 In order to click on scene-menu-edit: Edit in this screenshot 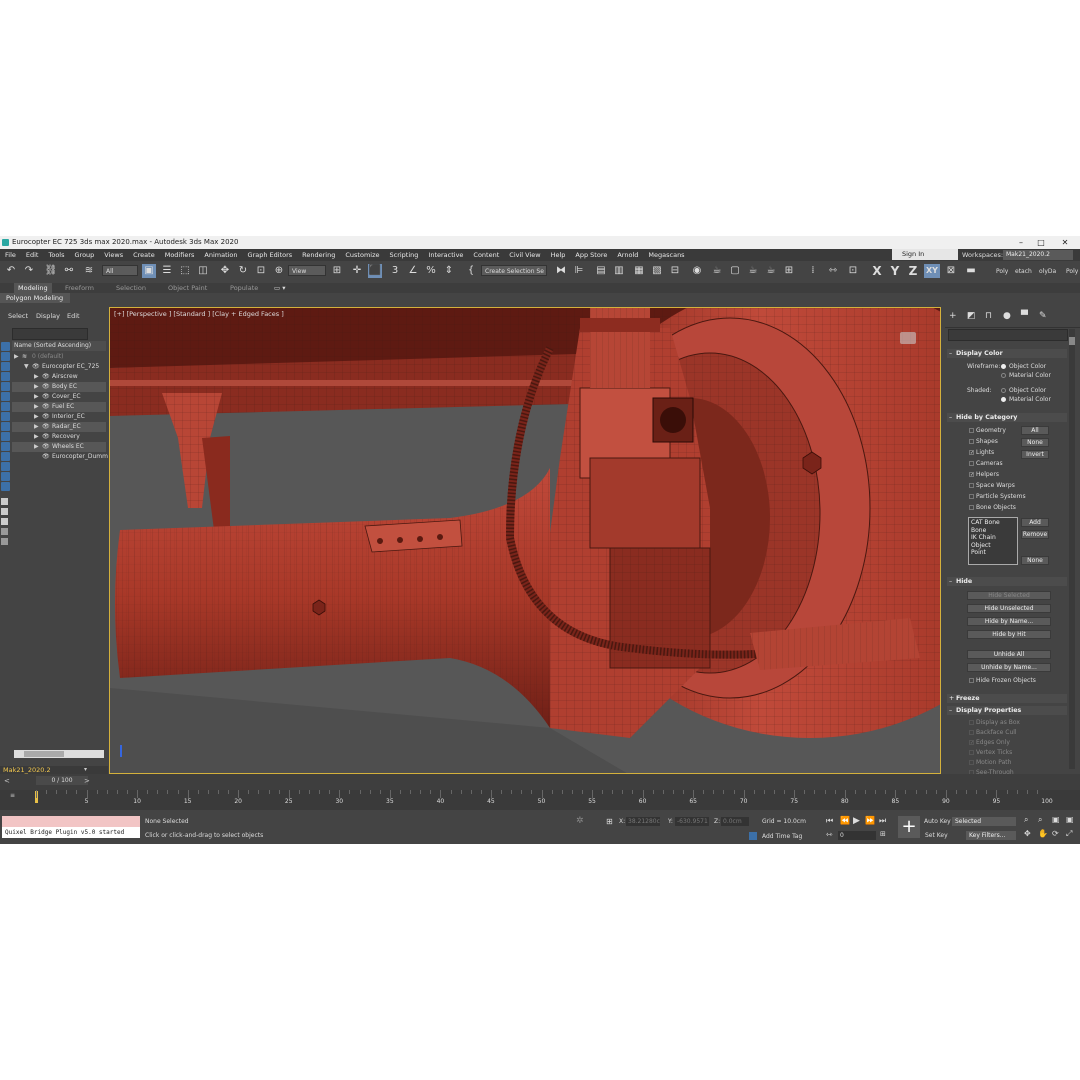, I will do `click(73, 316)`.